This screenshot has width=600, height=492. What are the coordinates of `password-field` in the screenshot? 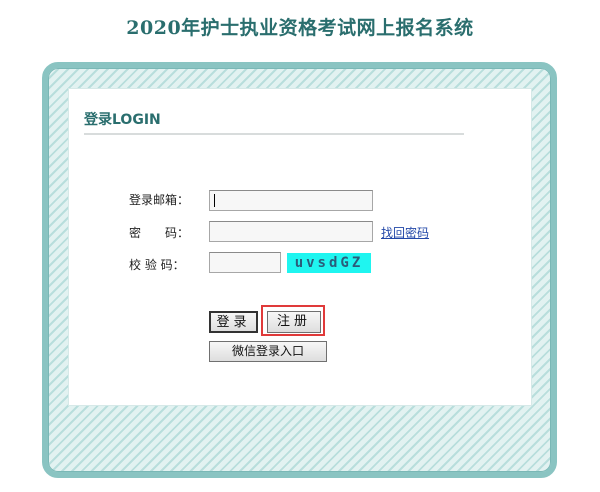 It's located at (291, 231).